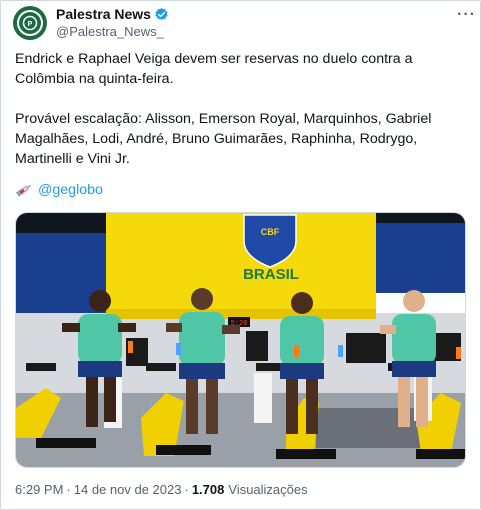 This screenshot has height=510, width=481. What do you see at coordinates (128, 489) in the screenshot?
I see `post-date: 14 de nov de 2023` at bounding box center [128, 489].